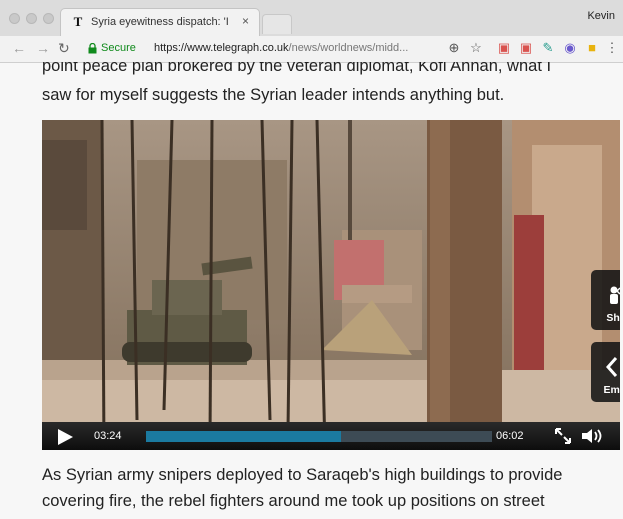  What do you see at coordinates (118, 48) in the screenshot?
I see `secure-label: Secure` at bounding box center [118, 48].